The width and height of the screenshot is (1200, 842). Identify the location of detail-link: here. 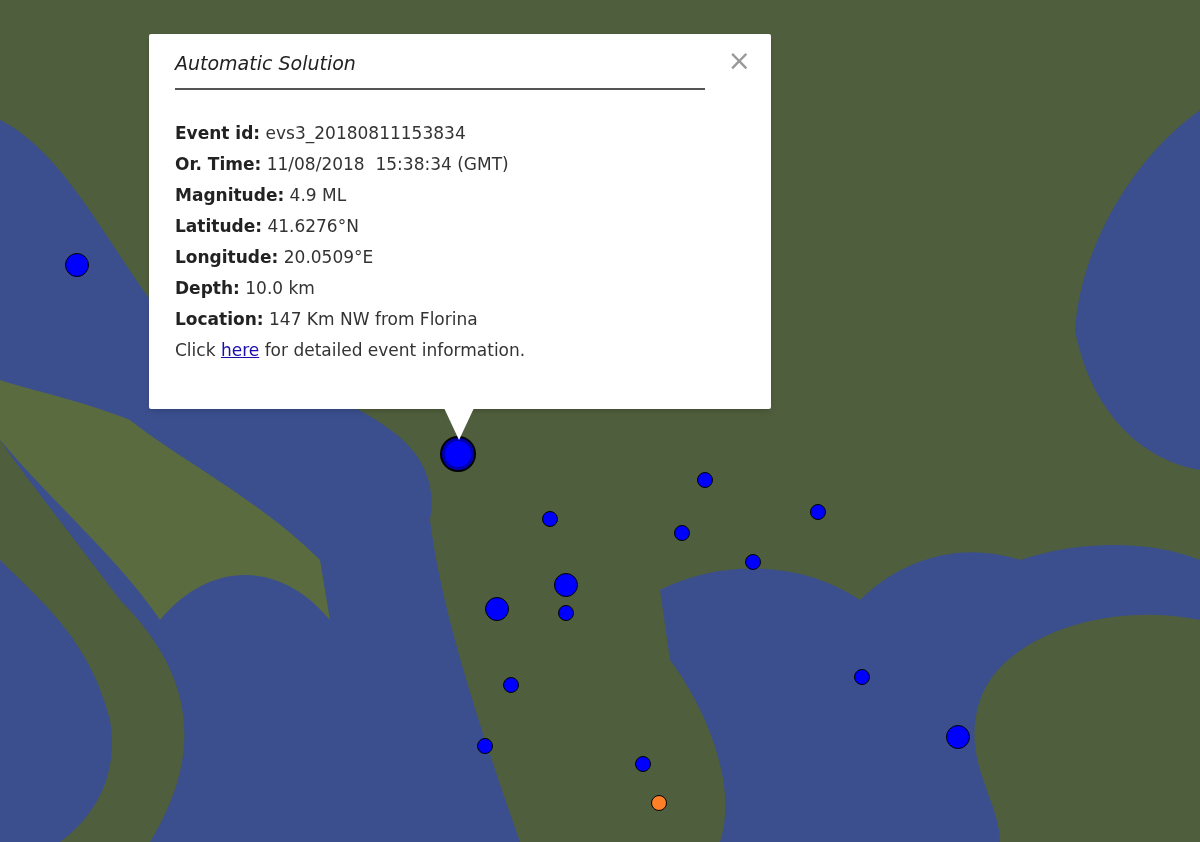
(240, 350).